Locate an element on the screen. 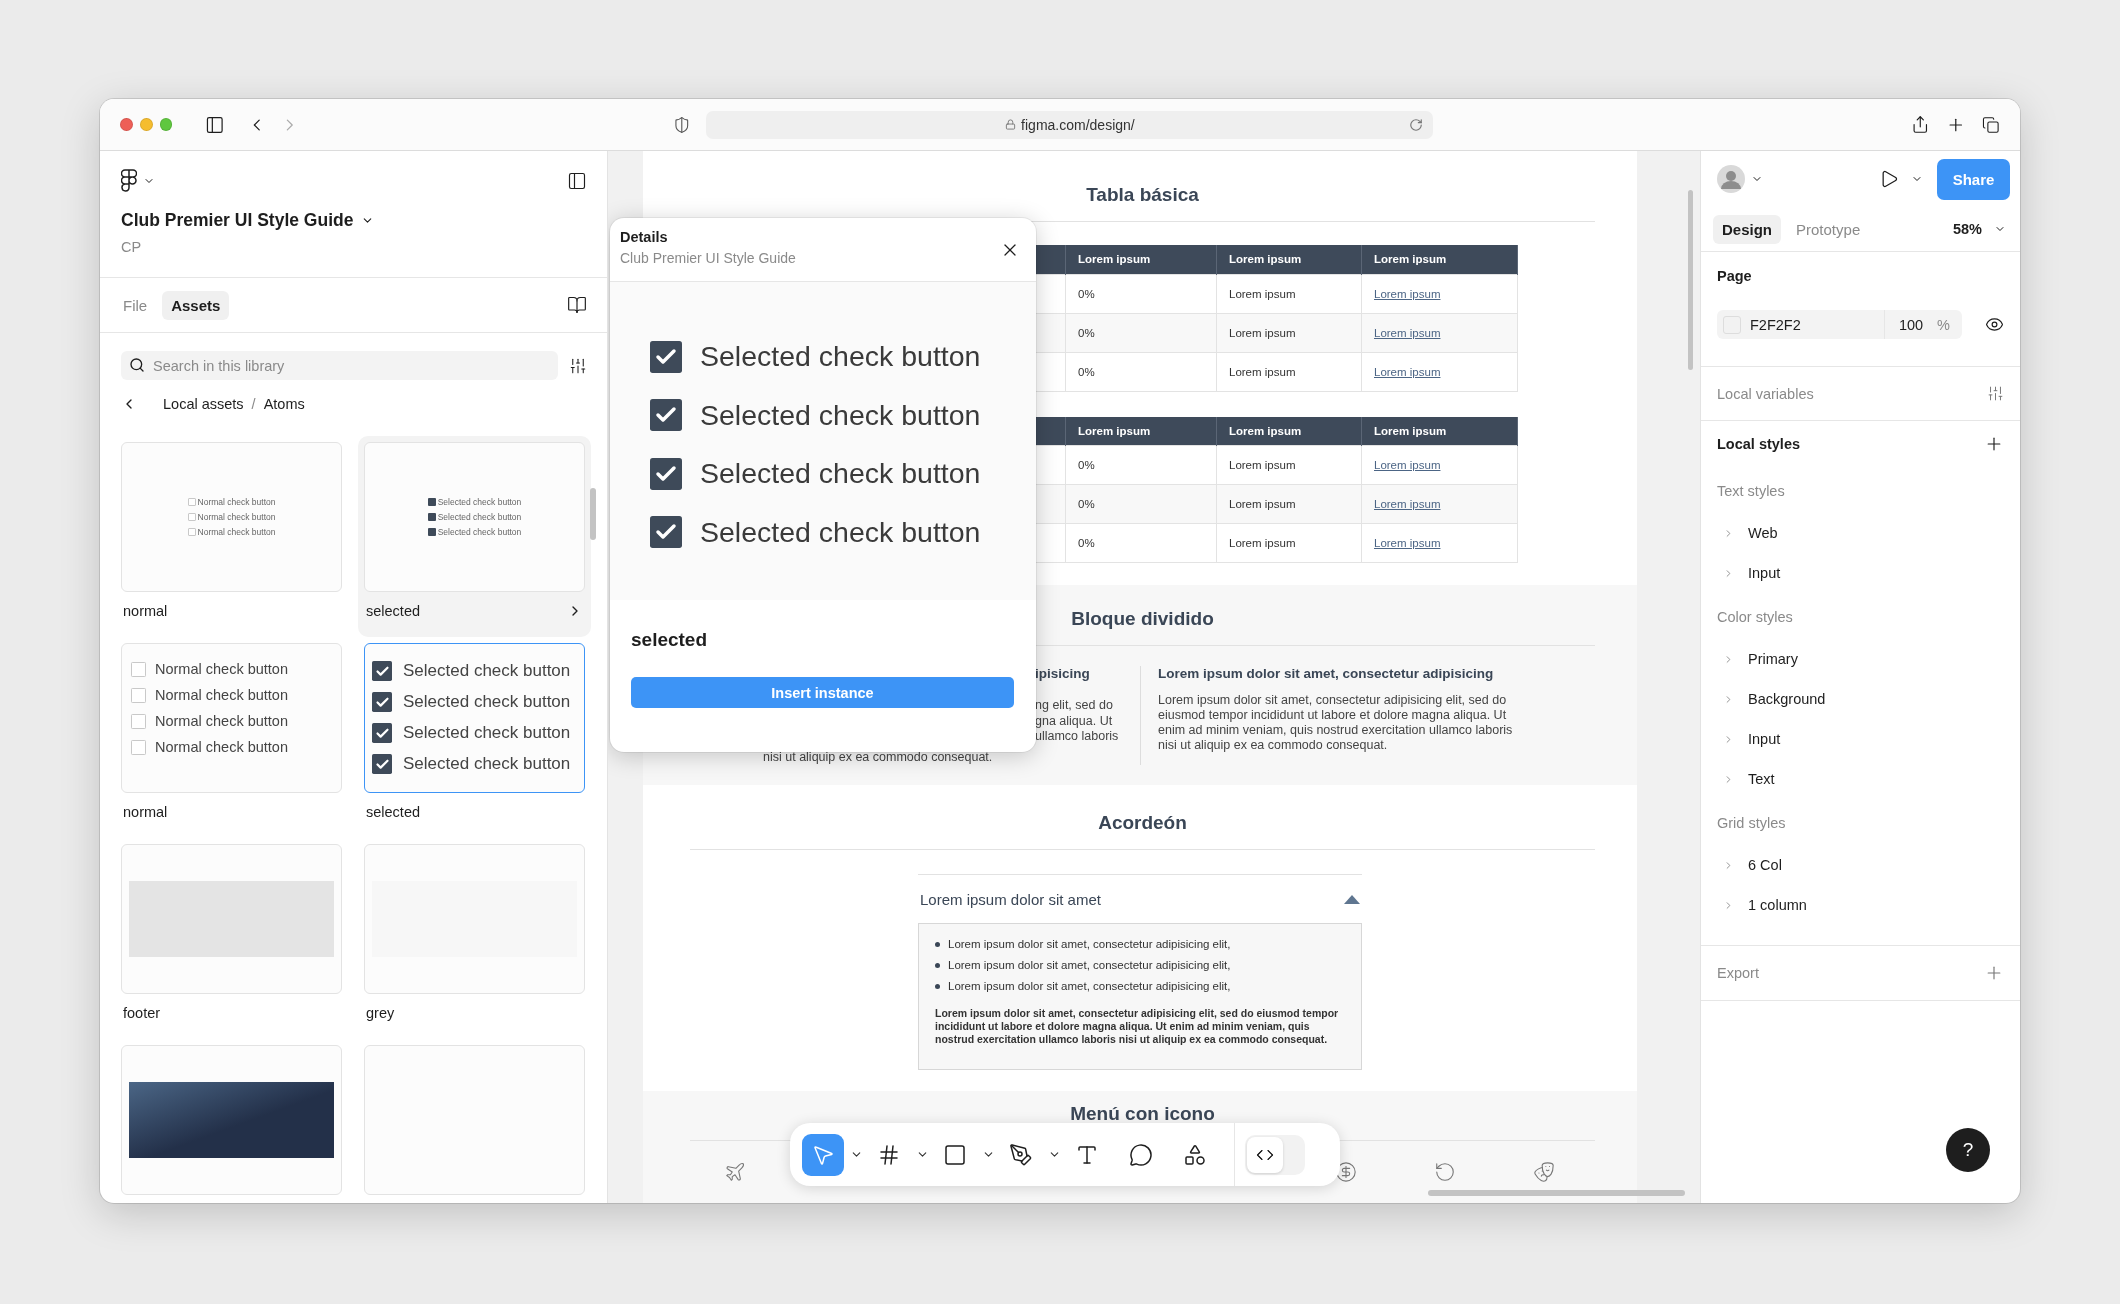  paragraph-fragment: gna aliqua. Ut is located at coordinates (1074, 721).